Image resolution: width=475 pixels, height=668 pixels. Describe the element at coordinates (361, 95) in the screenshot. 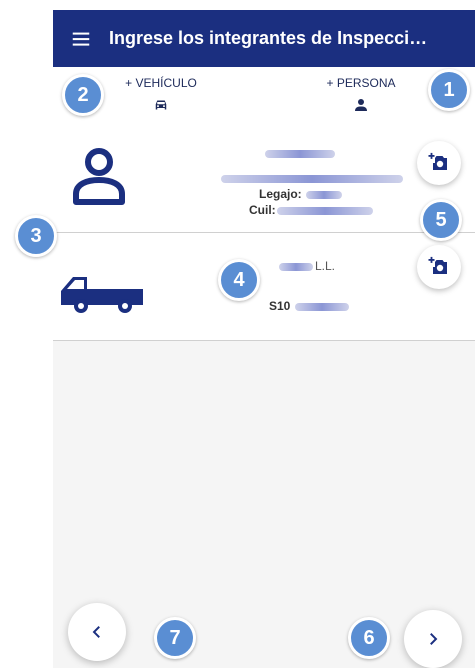

I see `add-person-button: + PERSONA` at that location.